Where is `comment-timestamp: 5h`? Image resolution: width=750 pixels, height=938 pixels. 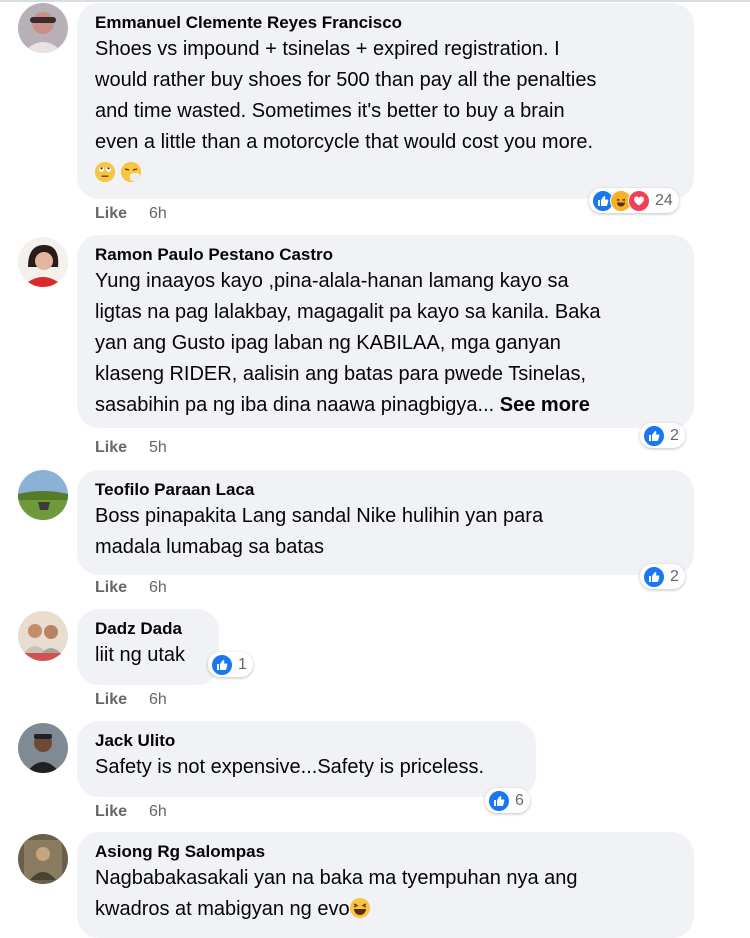 comment-timestamp: 5h is located at coordinates (158, 447).